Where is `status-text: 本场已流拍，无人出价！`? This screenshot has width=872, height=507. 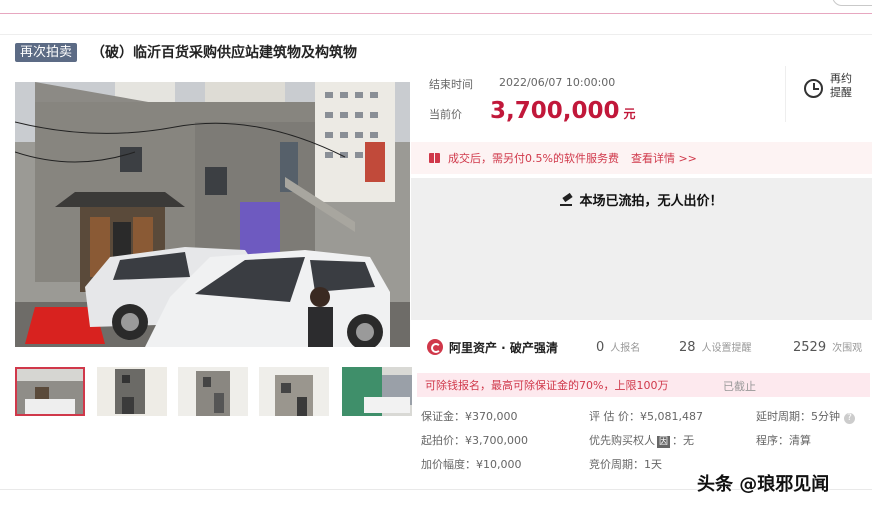 status-text: 本场已流拍，无人出价！ is located at coordinates (651, 201).